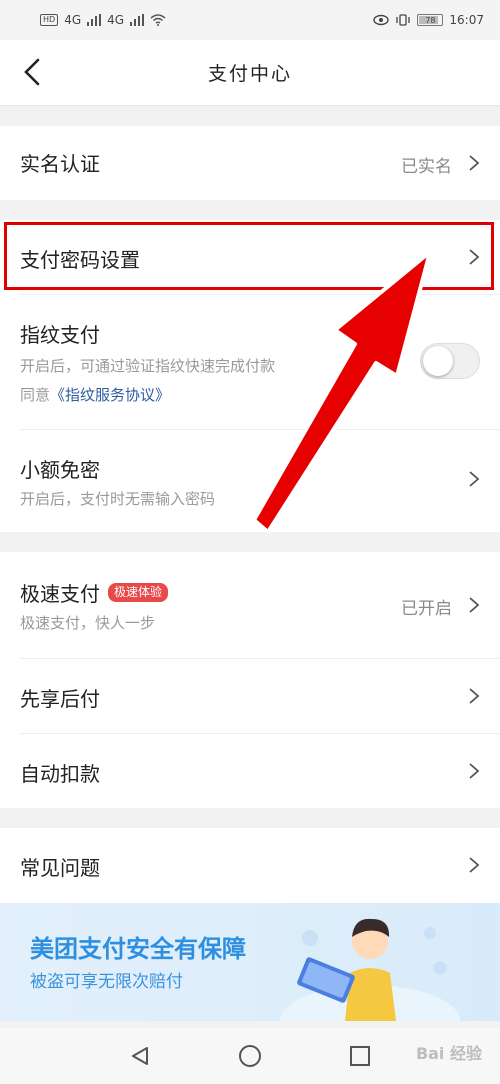 This screenshot has height=1084, width=500. What do you see at coordinates (60, 699) in the screenshot?
I see `pay-later-label: 先享后付` at bounding box center [60, 699].